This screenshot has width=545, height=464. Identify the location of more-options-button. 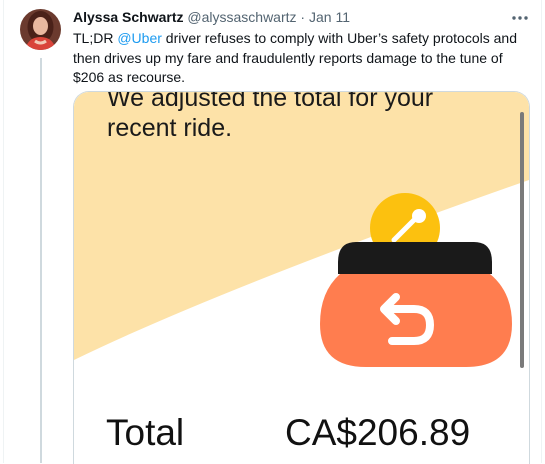
(520, 17).